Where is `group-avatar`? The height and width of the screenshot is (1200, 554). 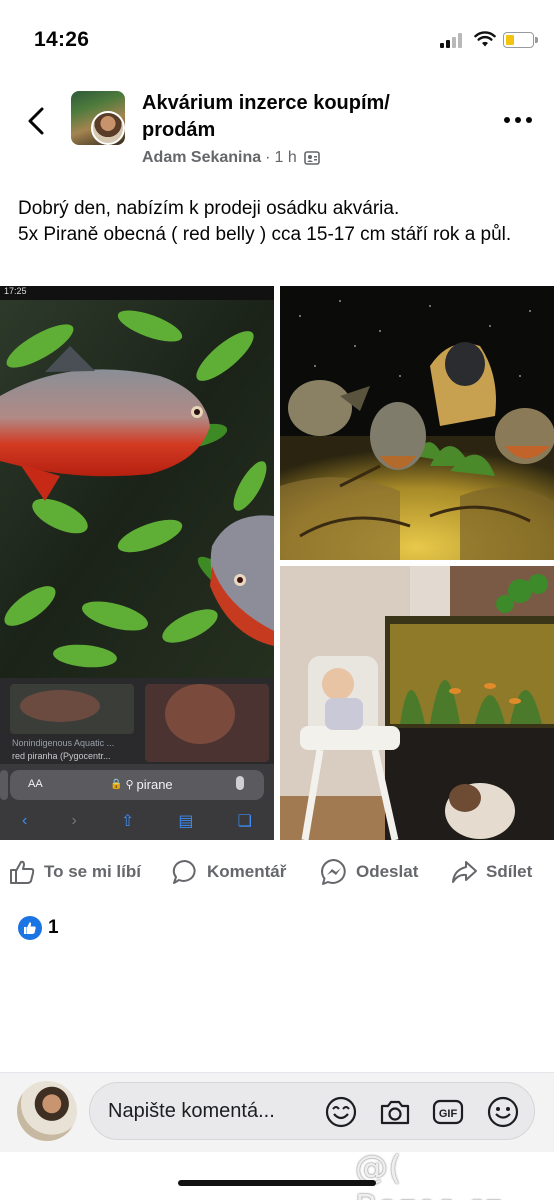
group-avatar is located at coordinates (98, 118).